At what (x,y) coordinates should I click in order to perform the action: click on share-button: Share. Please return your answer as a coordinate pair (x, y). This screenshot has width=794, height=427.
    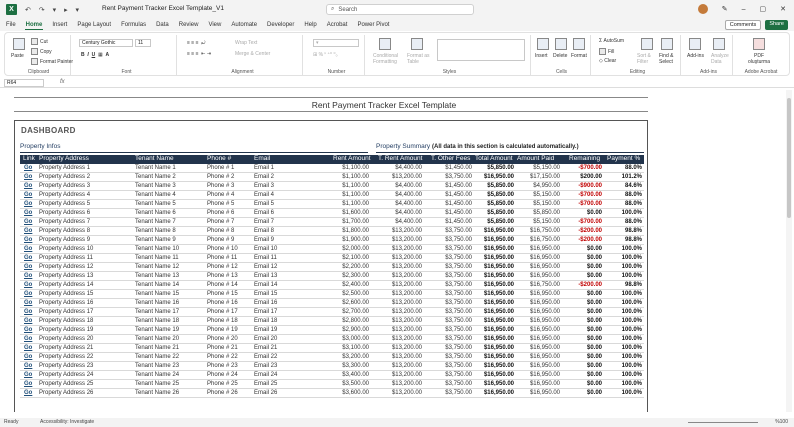
    Looking at the image, I should click on (776, 25).